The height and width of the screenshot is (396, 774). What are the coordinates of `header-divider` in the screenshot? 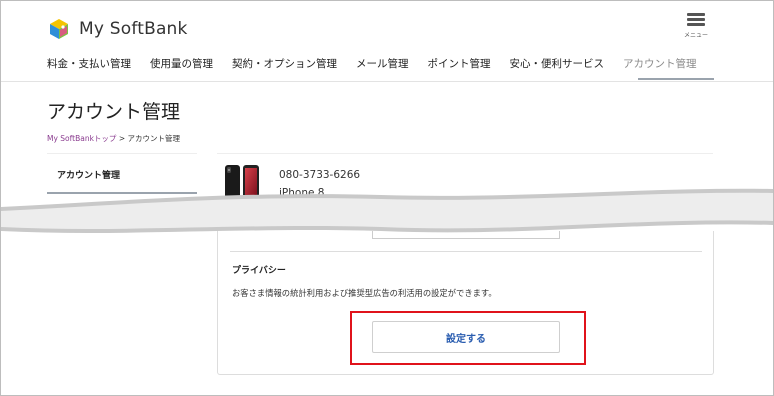 It's located at (387, 81).